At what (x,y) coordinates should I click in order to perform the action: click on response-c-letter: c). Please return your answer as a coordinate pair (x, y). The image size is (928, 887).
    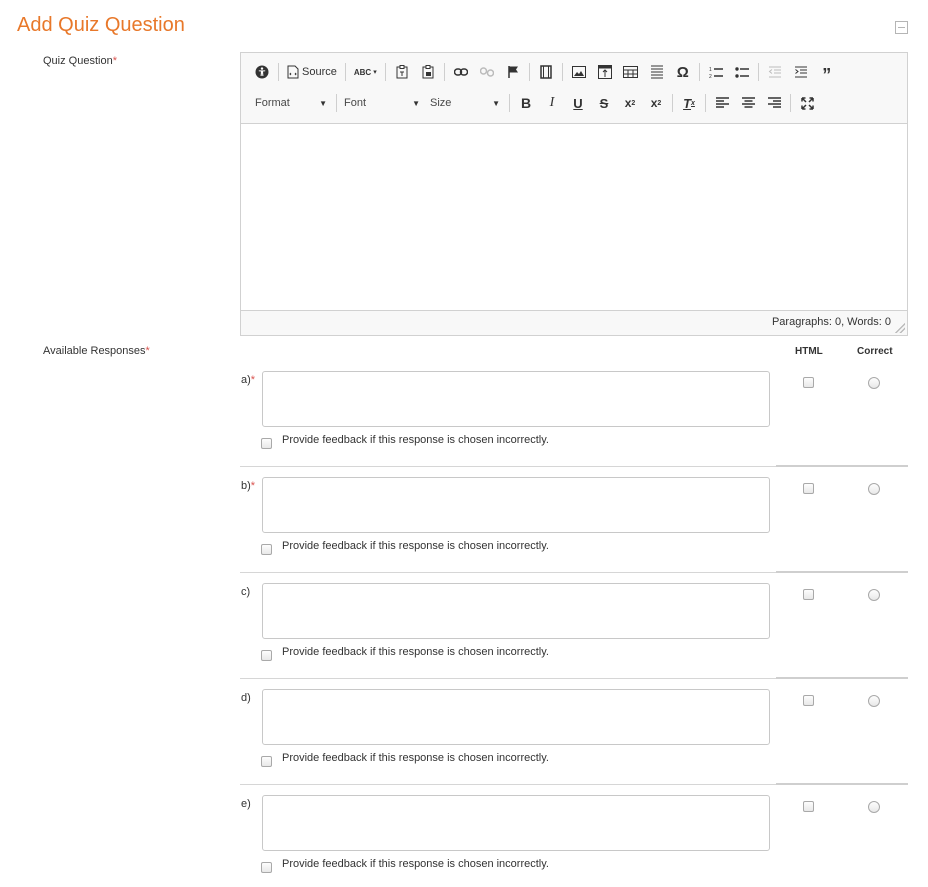
    Looking at the image, I should click on (245, 592).